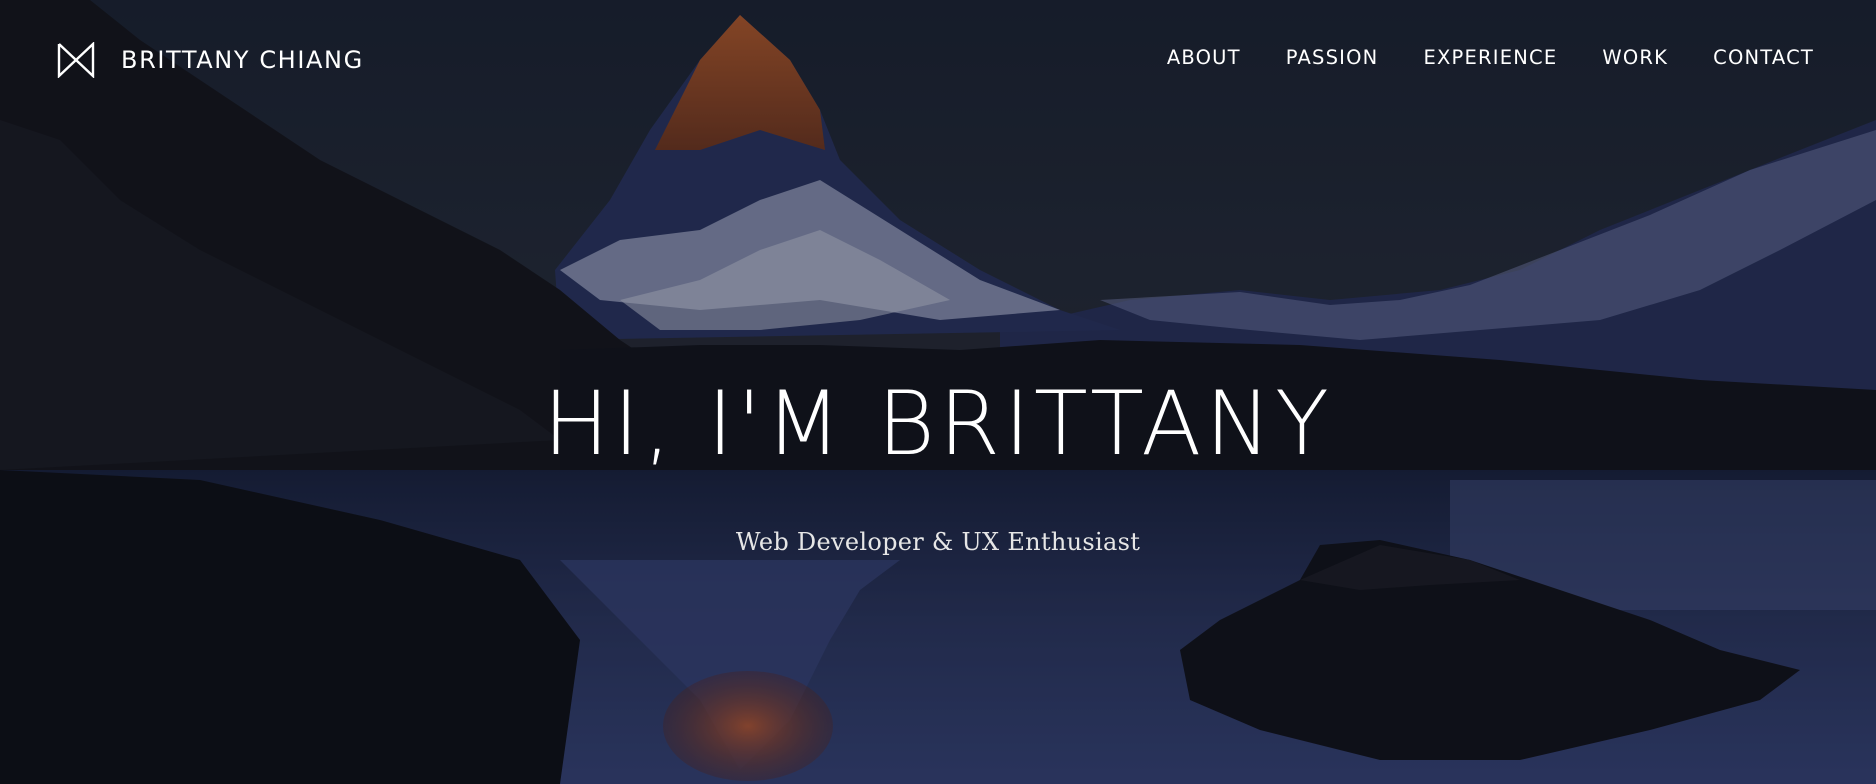 The height and width of the screenshot is (784, 1876). What do you see at coordinates (1635, 57) in the screenshot?
I see `nav-item-work: WORK` at bounding box center [1635, 57].